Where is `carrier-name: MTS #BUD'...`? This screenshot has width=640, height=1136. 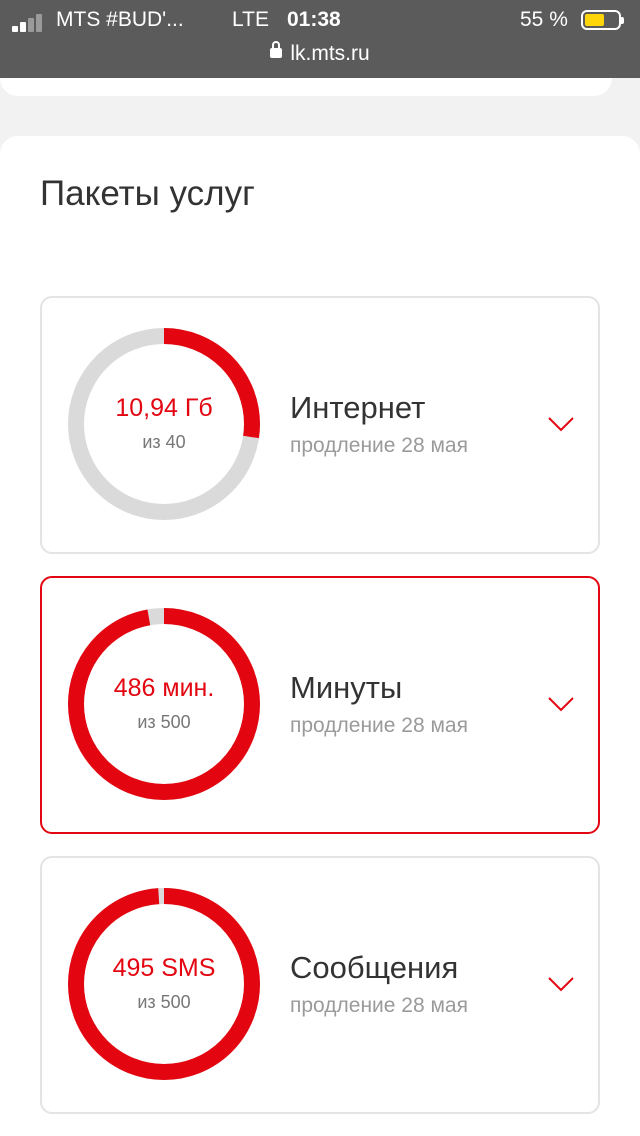 carrier-name: MTS #BUD'... is located at coordinates (120, 19).